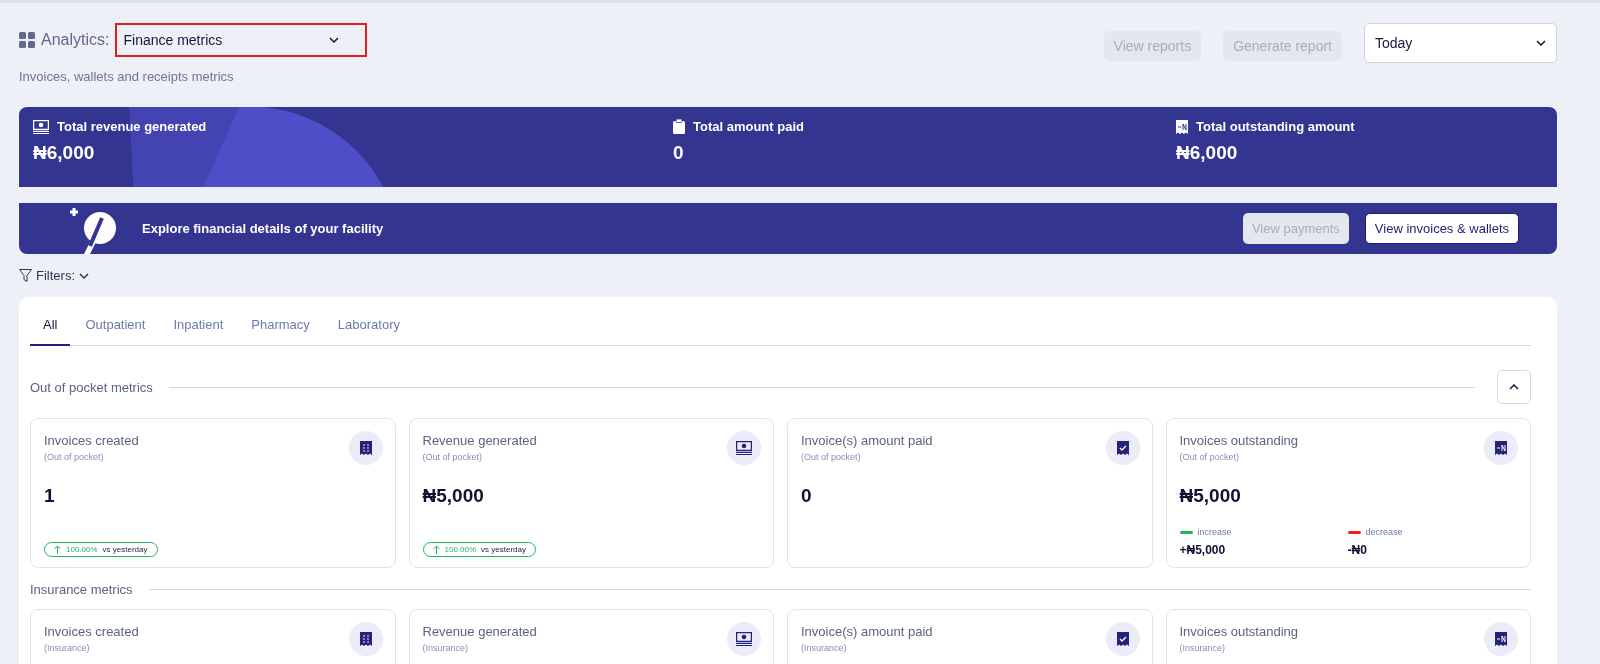 The image size is (1600, 664). What do you see at coordinates (50, 496) in the screenshot?
I see `card-value: 1` at bounding box center [50, 496].